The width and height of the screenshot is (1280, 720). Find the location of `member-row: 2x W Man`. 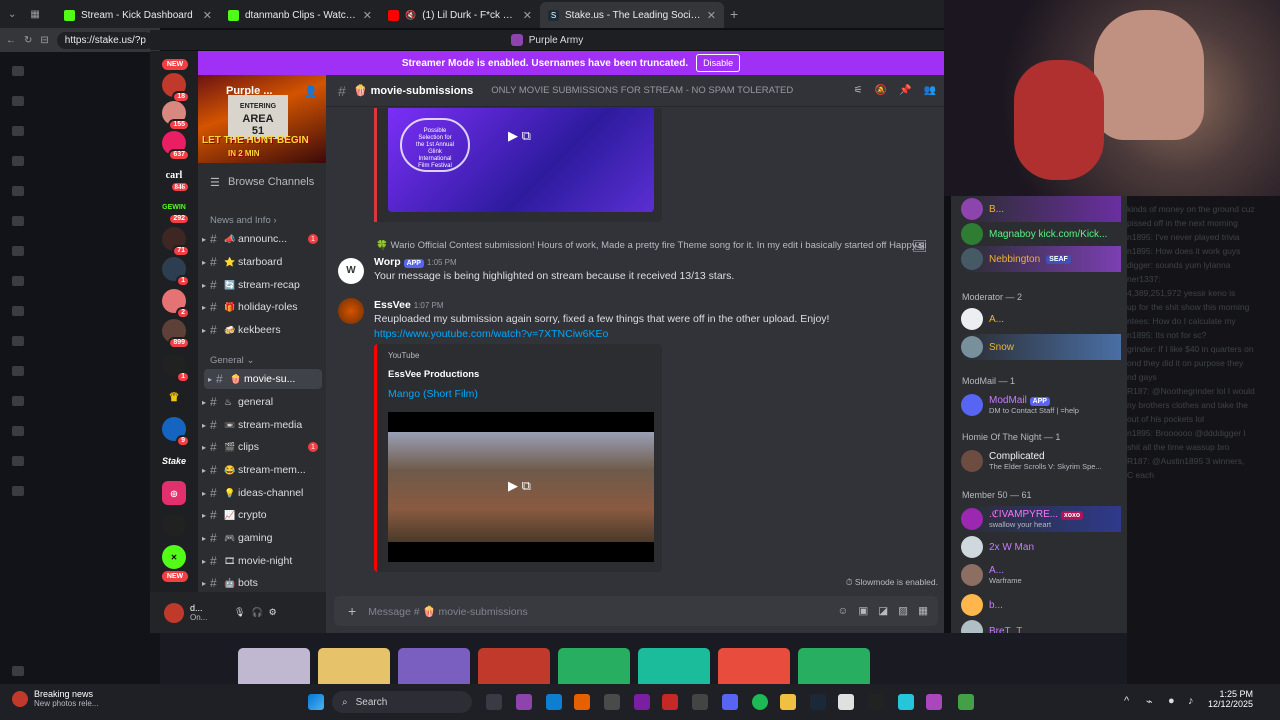

member-row: 2x W Man is located at coordinates (1041, 547).